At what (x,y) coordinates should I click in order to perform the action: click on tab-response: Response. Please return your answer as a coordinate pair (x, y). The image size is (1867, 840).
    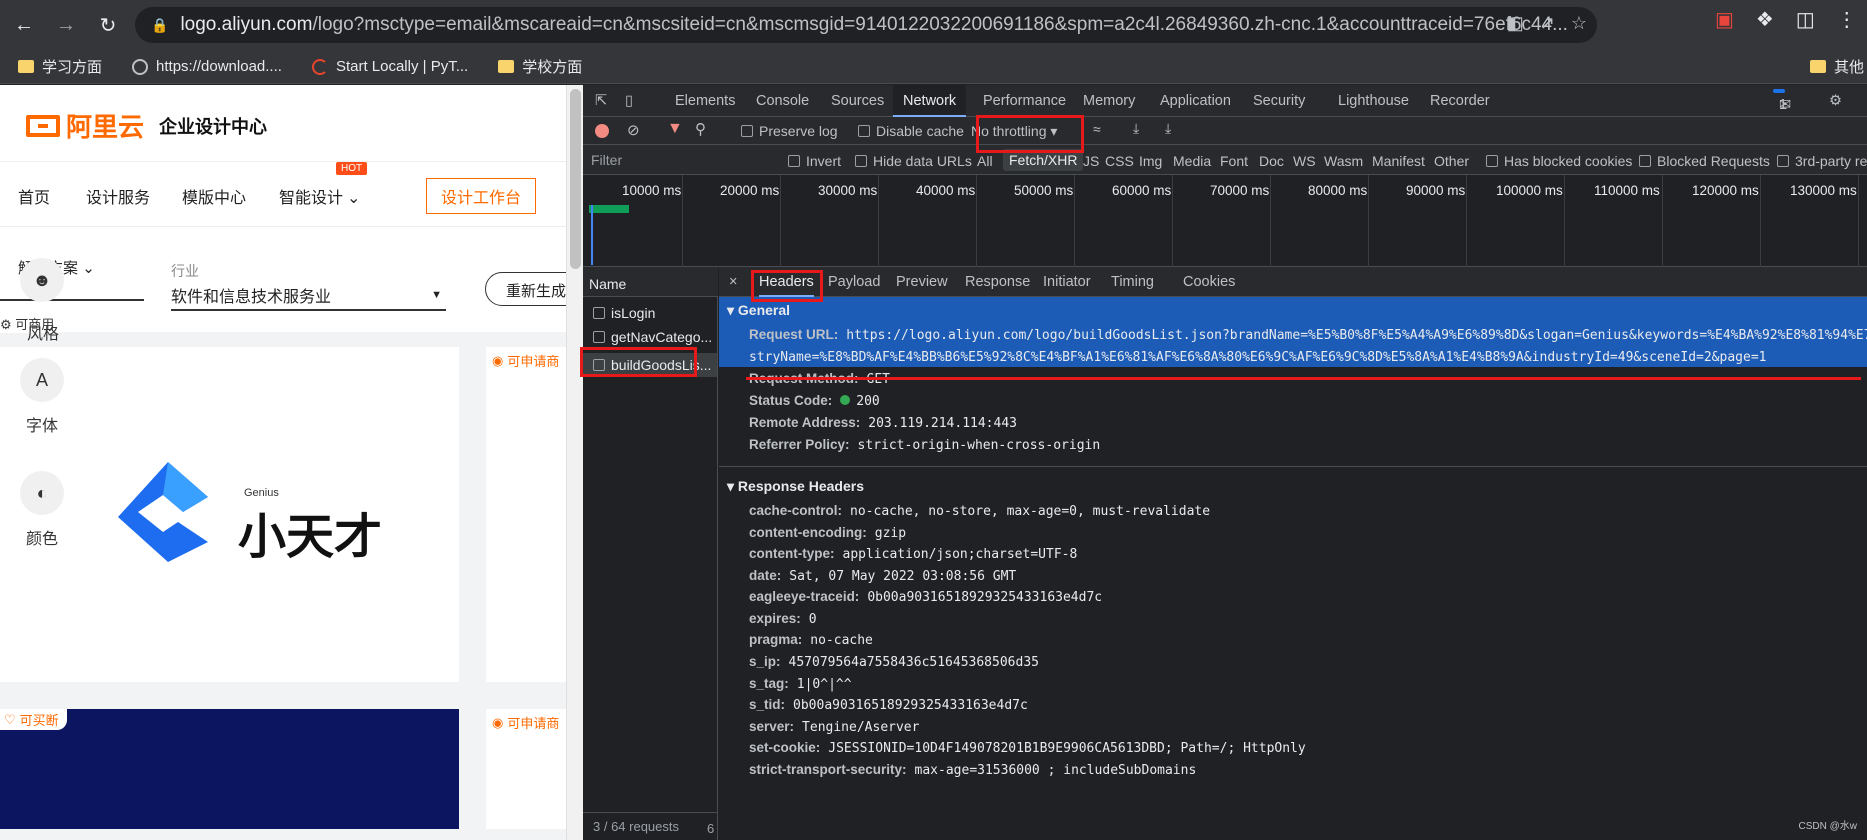
    Looking at the image, I should click on (997, 282).